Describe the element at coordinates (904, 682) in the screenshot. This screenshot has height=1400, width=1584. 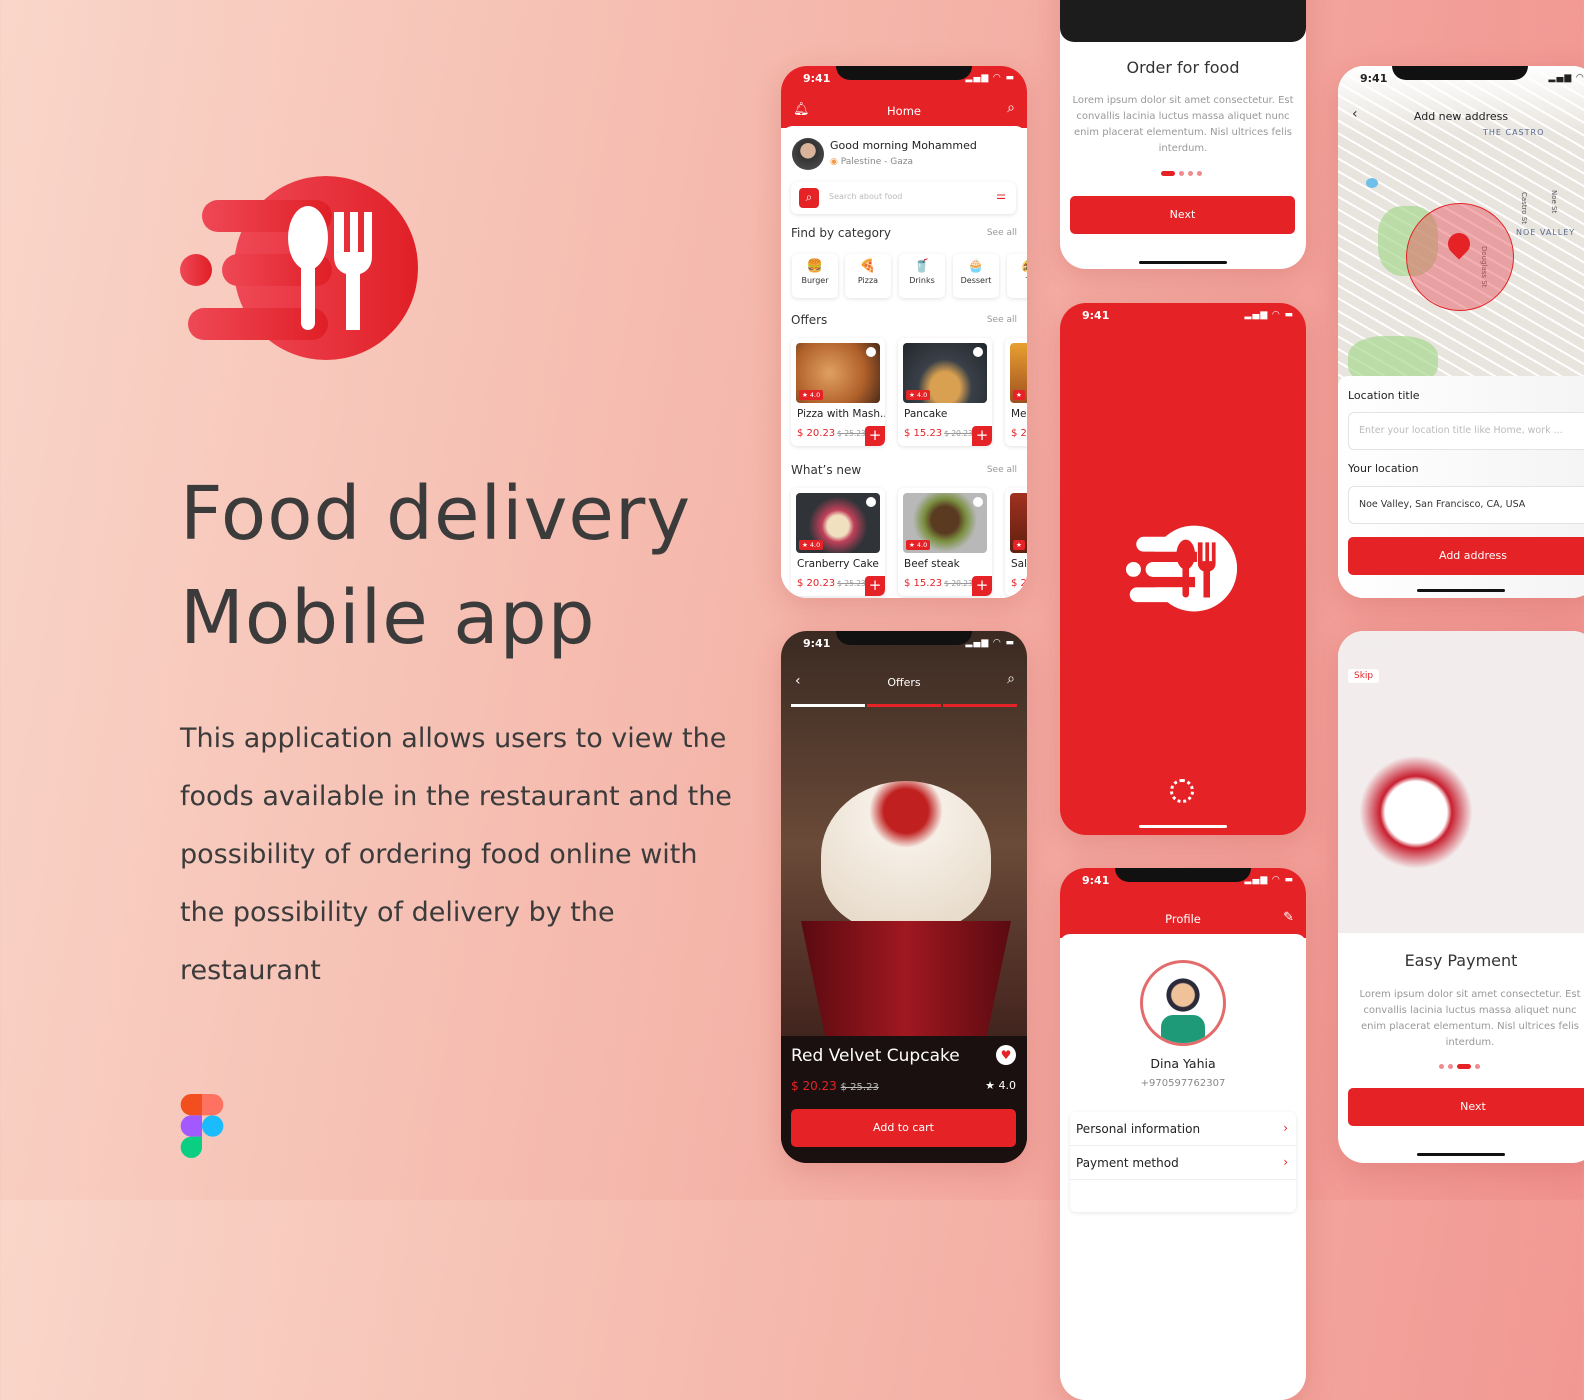
I see `screen-title: Offers` at that location.